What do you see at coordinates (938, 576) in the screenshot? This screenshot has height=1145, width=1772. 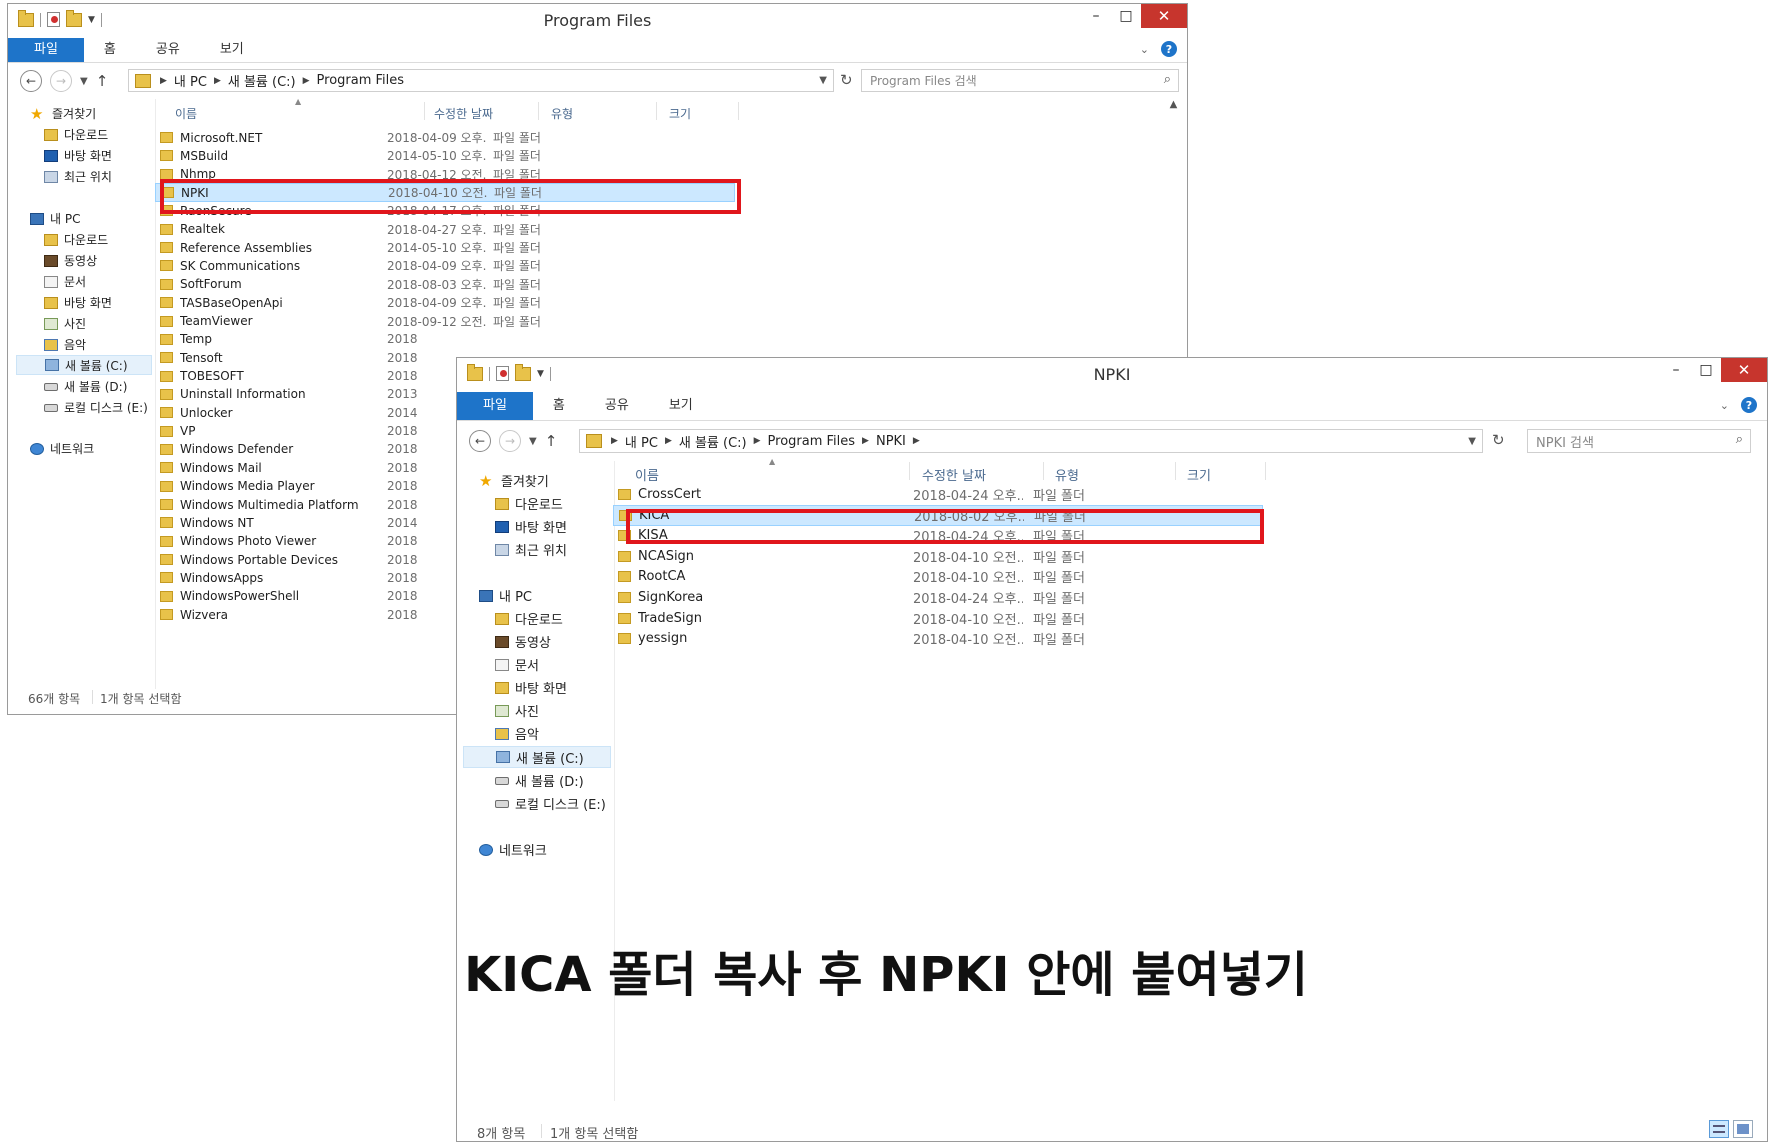 I see `file-row-rootca: RootCA 2018-04-10 오전... 파일 폴더` at bounding box center [938, 576].